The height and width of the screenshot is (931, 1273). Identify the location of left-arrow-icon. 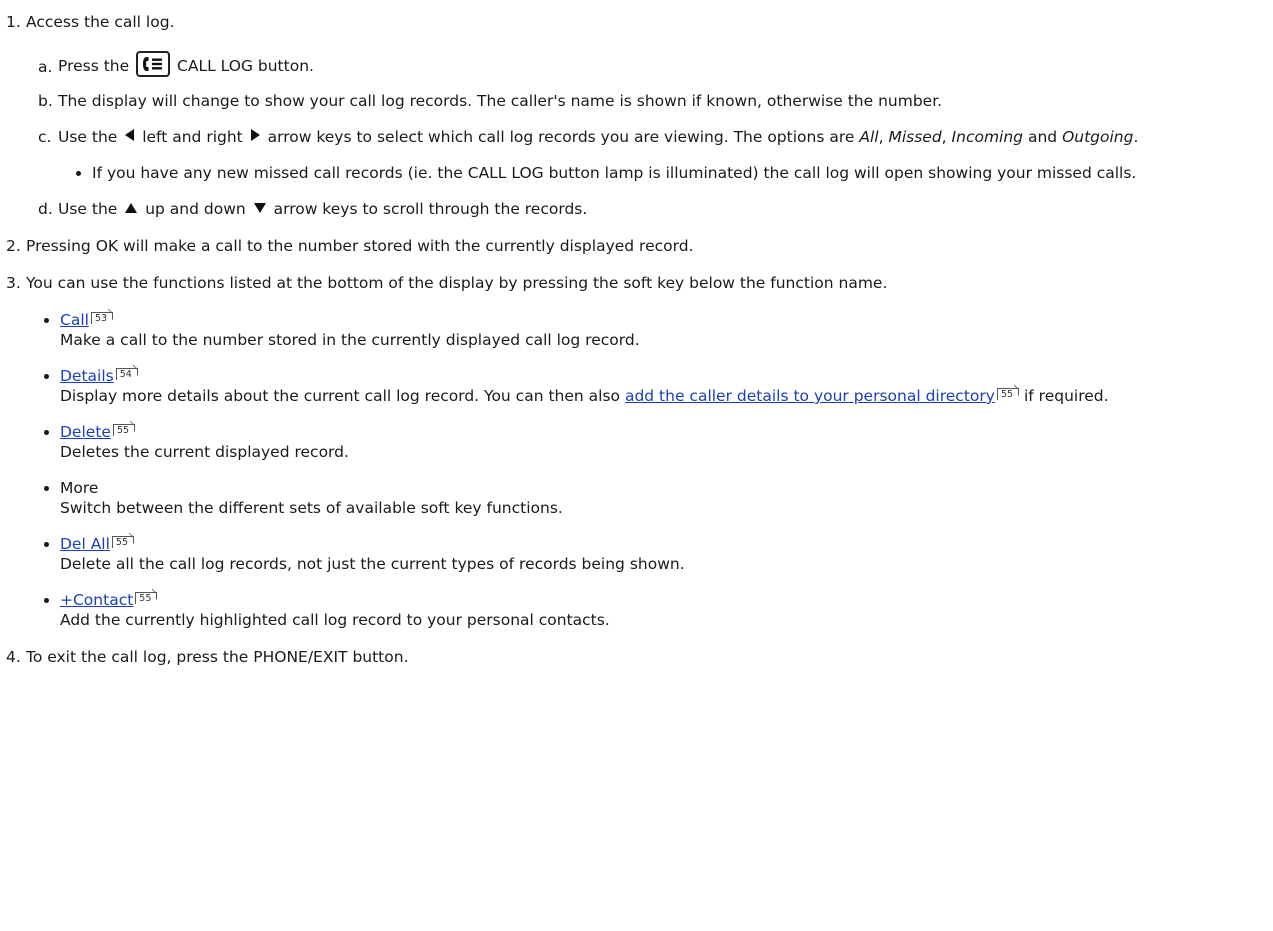
(130, 135).